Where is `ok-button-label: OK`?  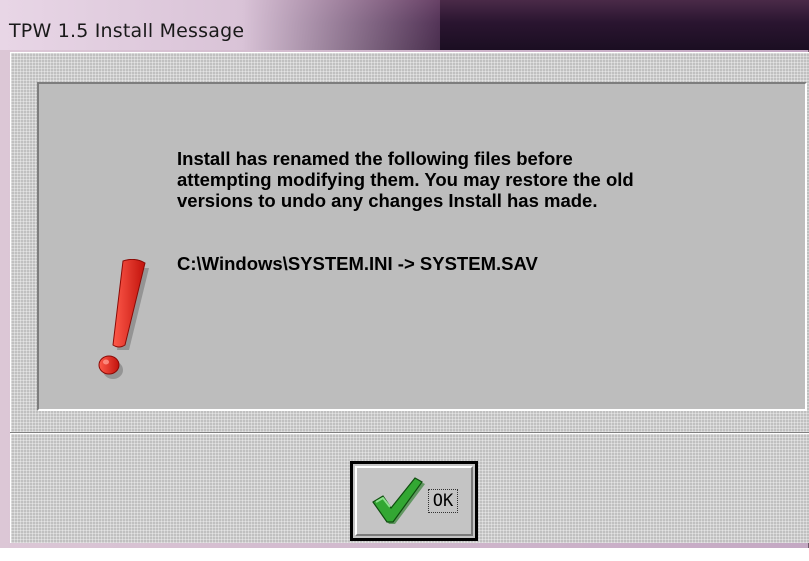 ok-button-label: OK is located at coordinates (443, 501).